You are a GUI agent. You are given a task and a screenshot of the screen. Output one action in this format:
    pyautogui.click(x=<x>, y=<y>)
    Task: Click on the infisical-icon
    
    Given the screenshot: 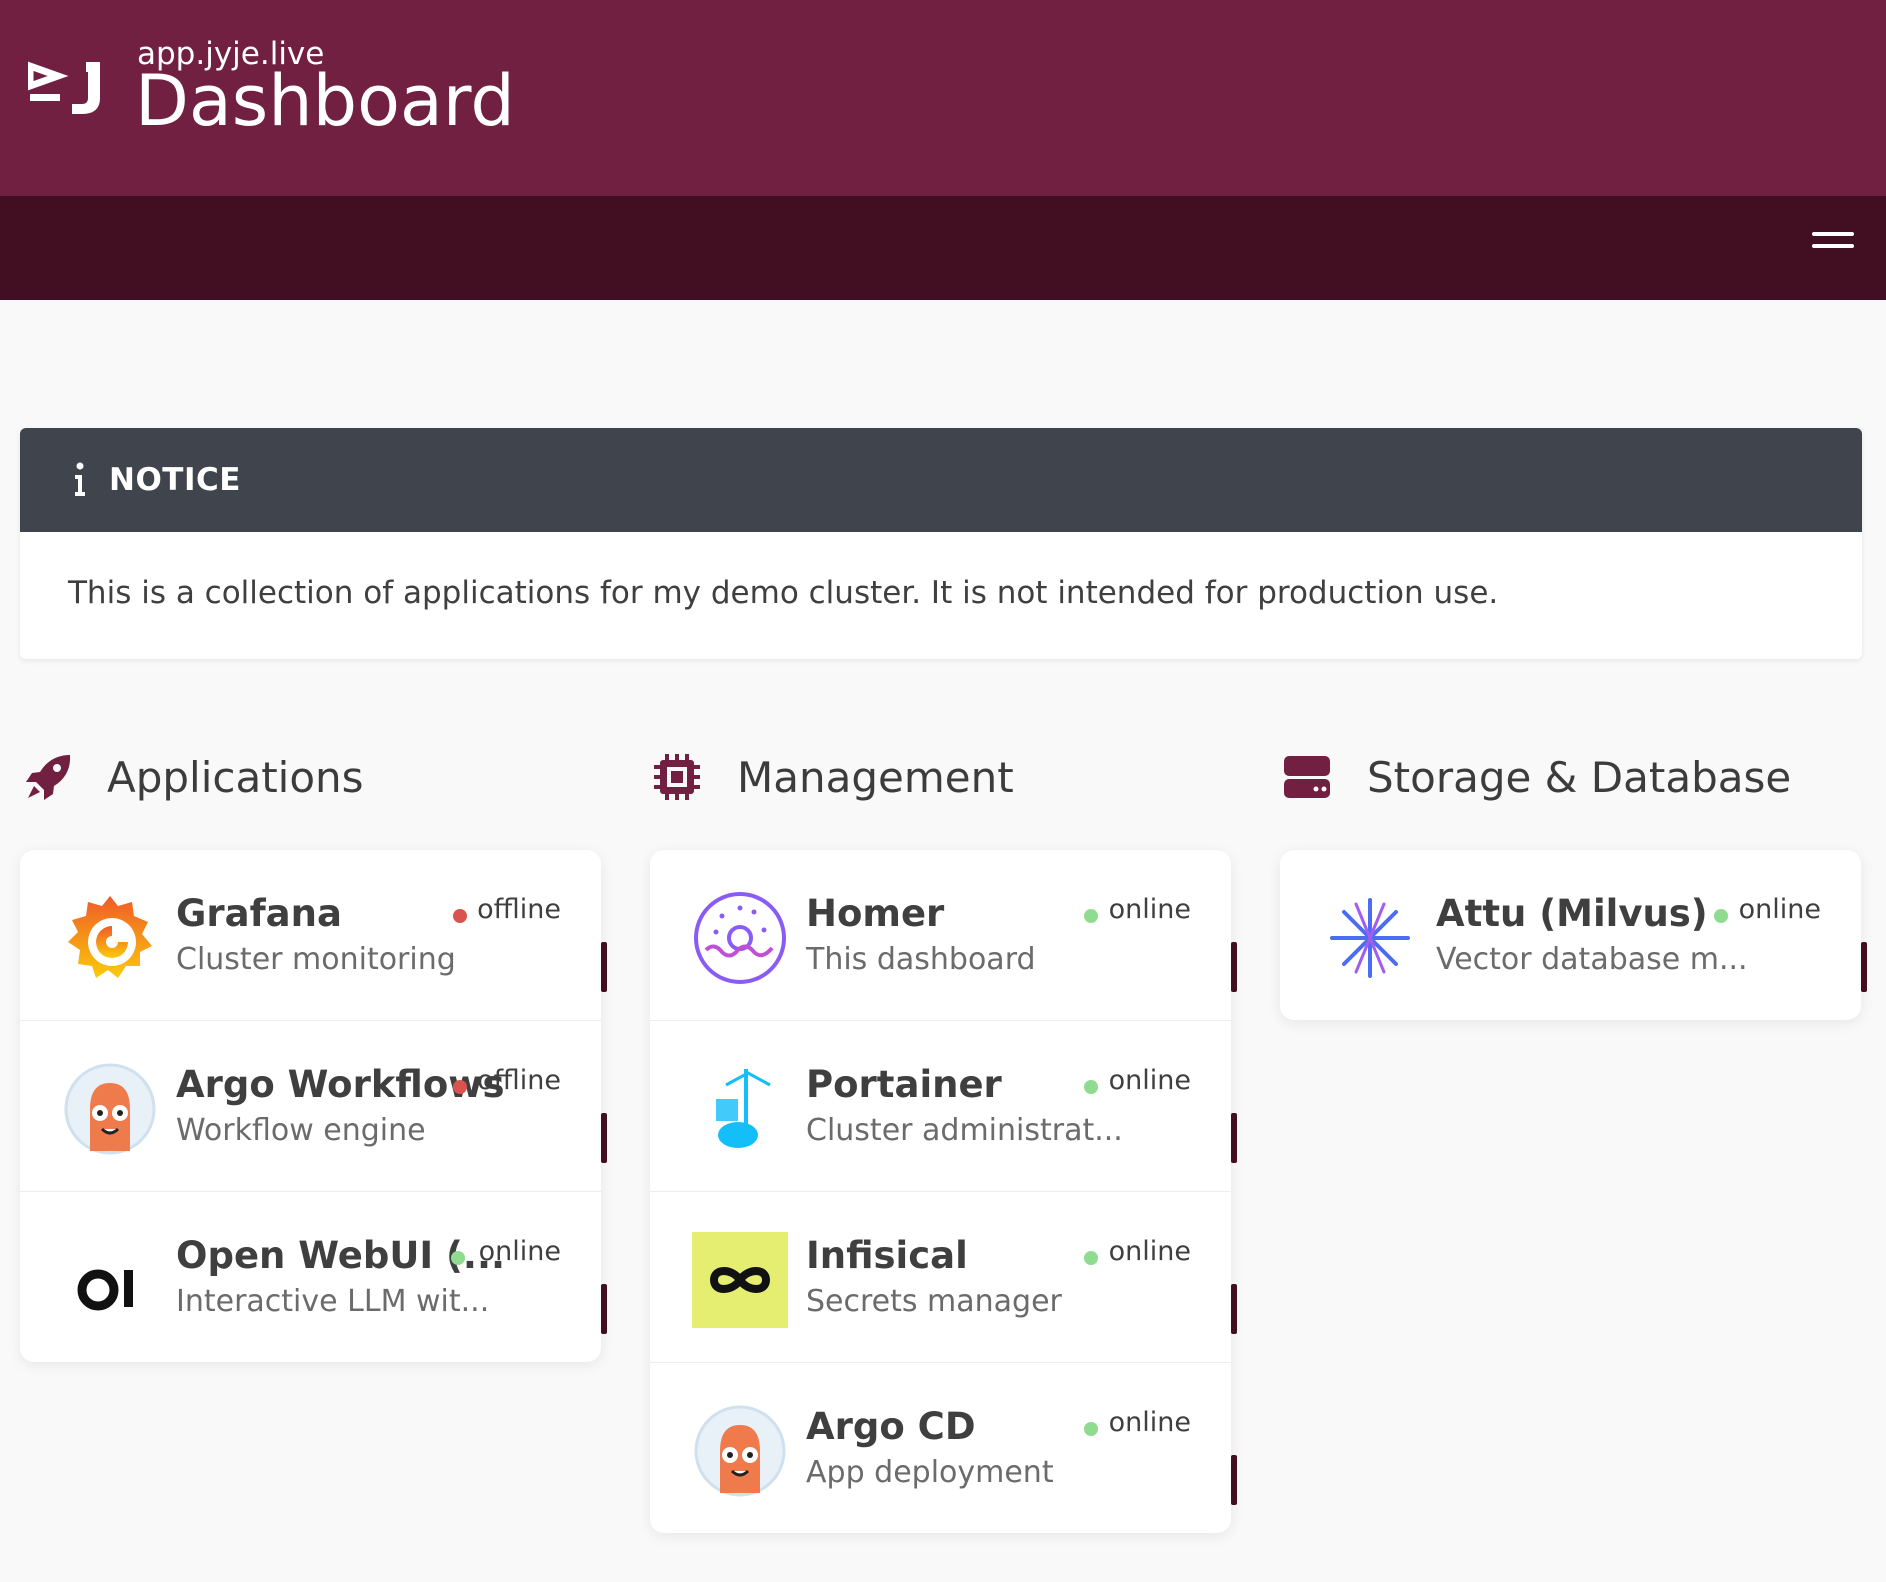 What is the action you would take?
    pyautogui.click(x=740, y=1280)
    